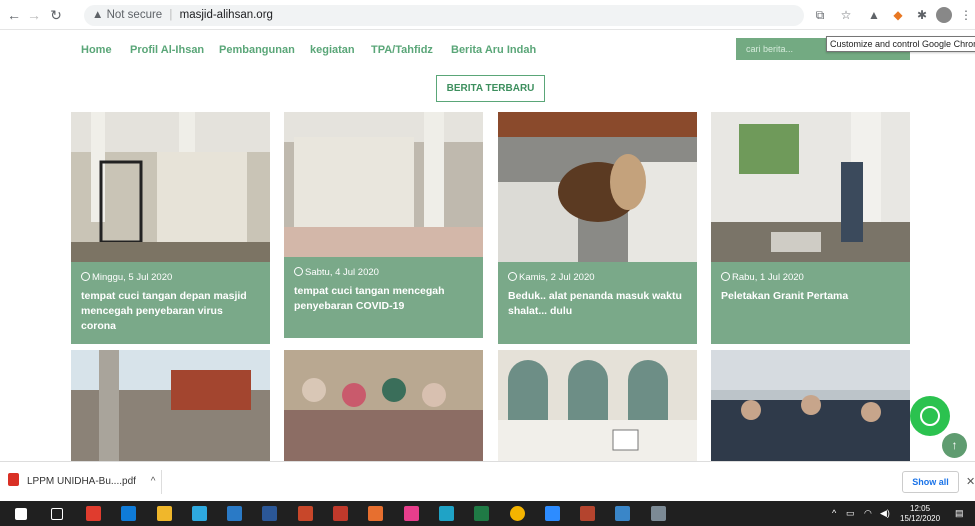 The image size is (975, 526). What do you see at coordinates (13, 479) in the screenshot?
I see `pdf-icon` at bounding box center [13, 479].